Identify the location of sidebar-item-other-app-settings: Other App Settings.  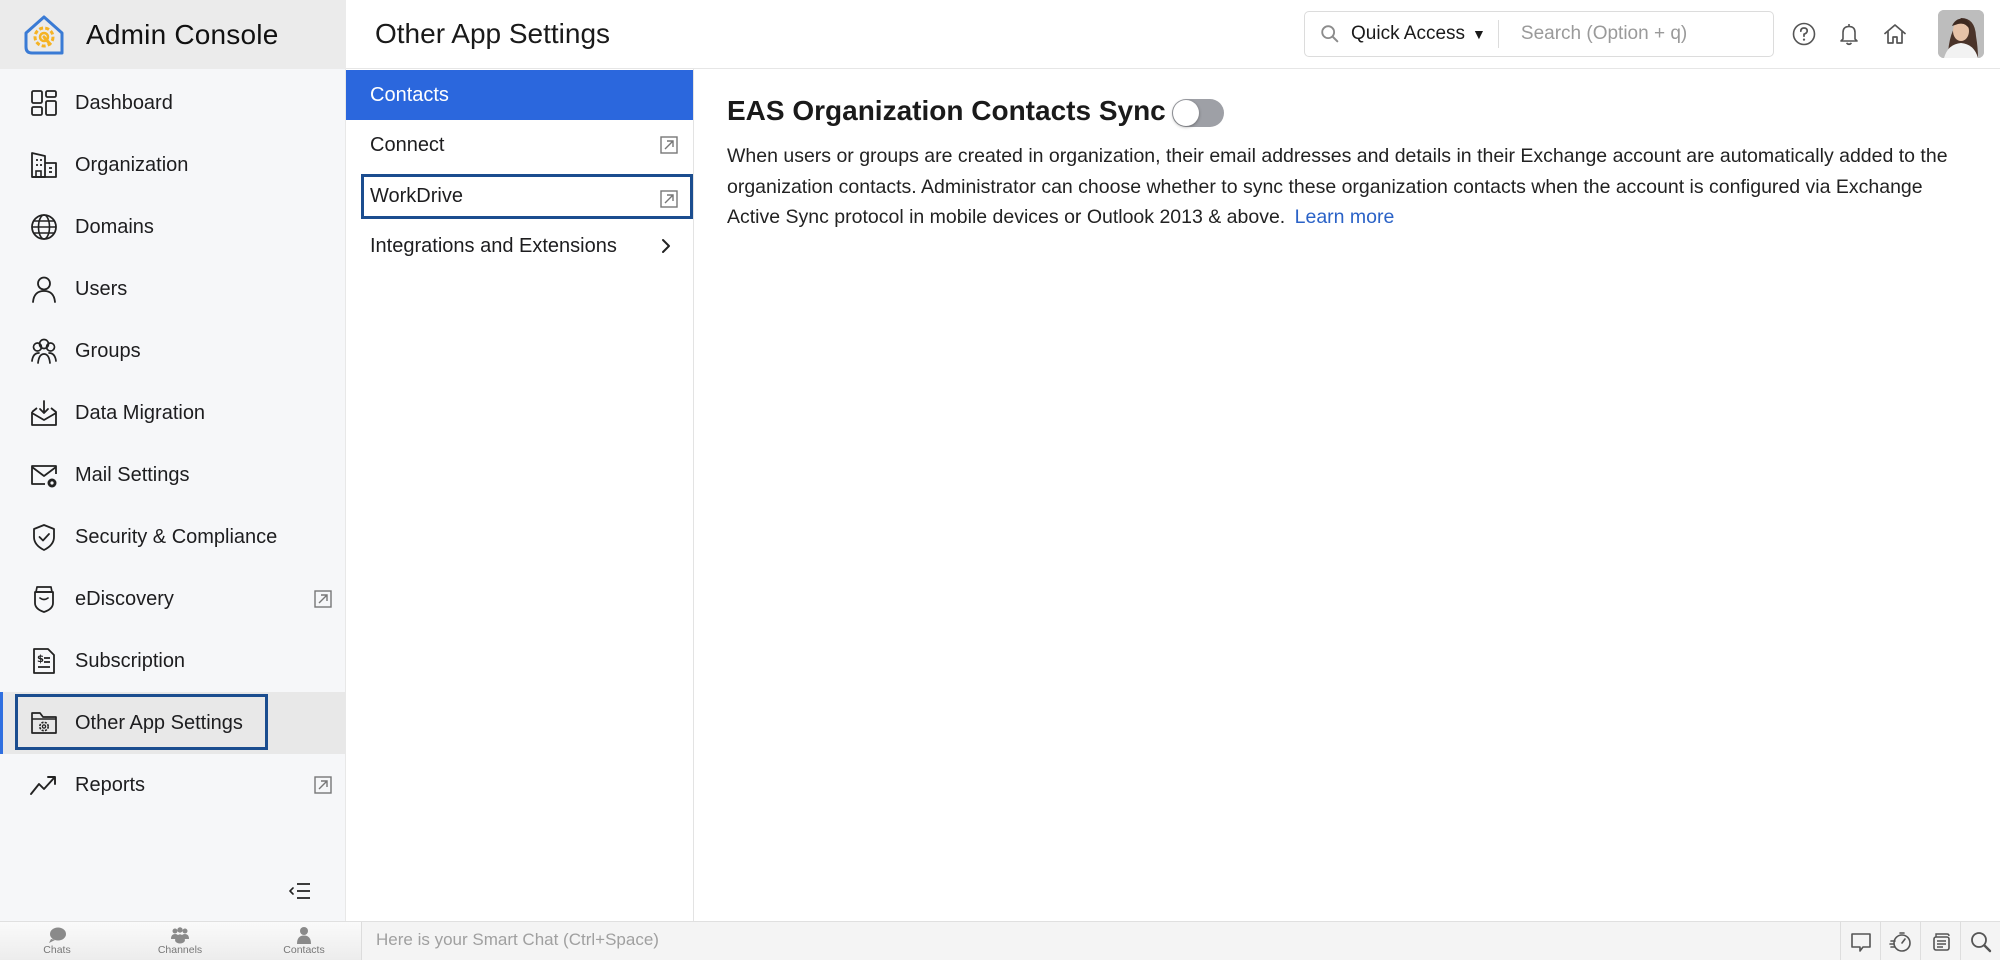
(173, 723).